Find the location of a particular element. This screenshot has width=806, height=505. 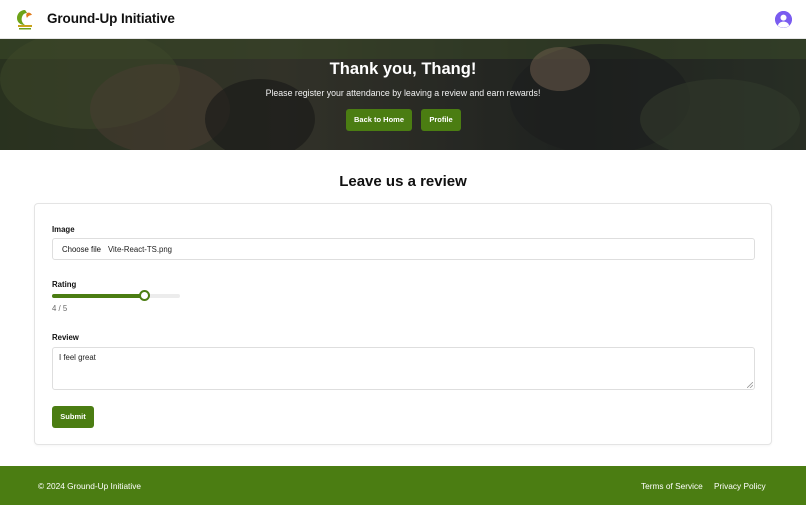

profile-button: Profile is located at coordinates (441, 120).